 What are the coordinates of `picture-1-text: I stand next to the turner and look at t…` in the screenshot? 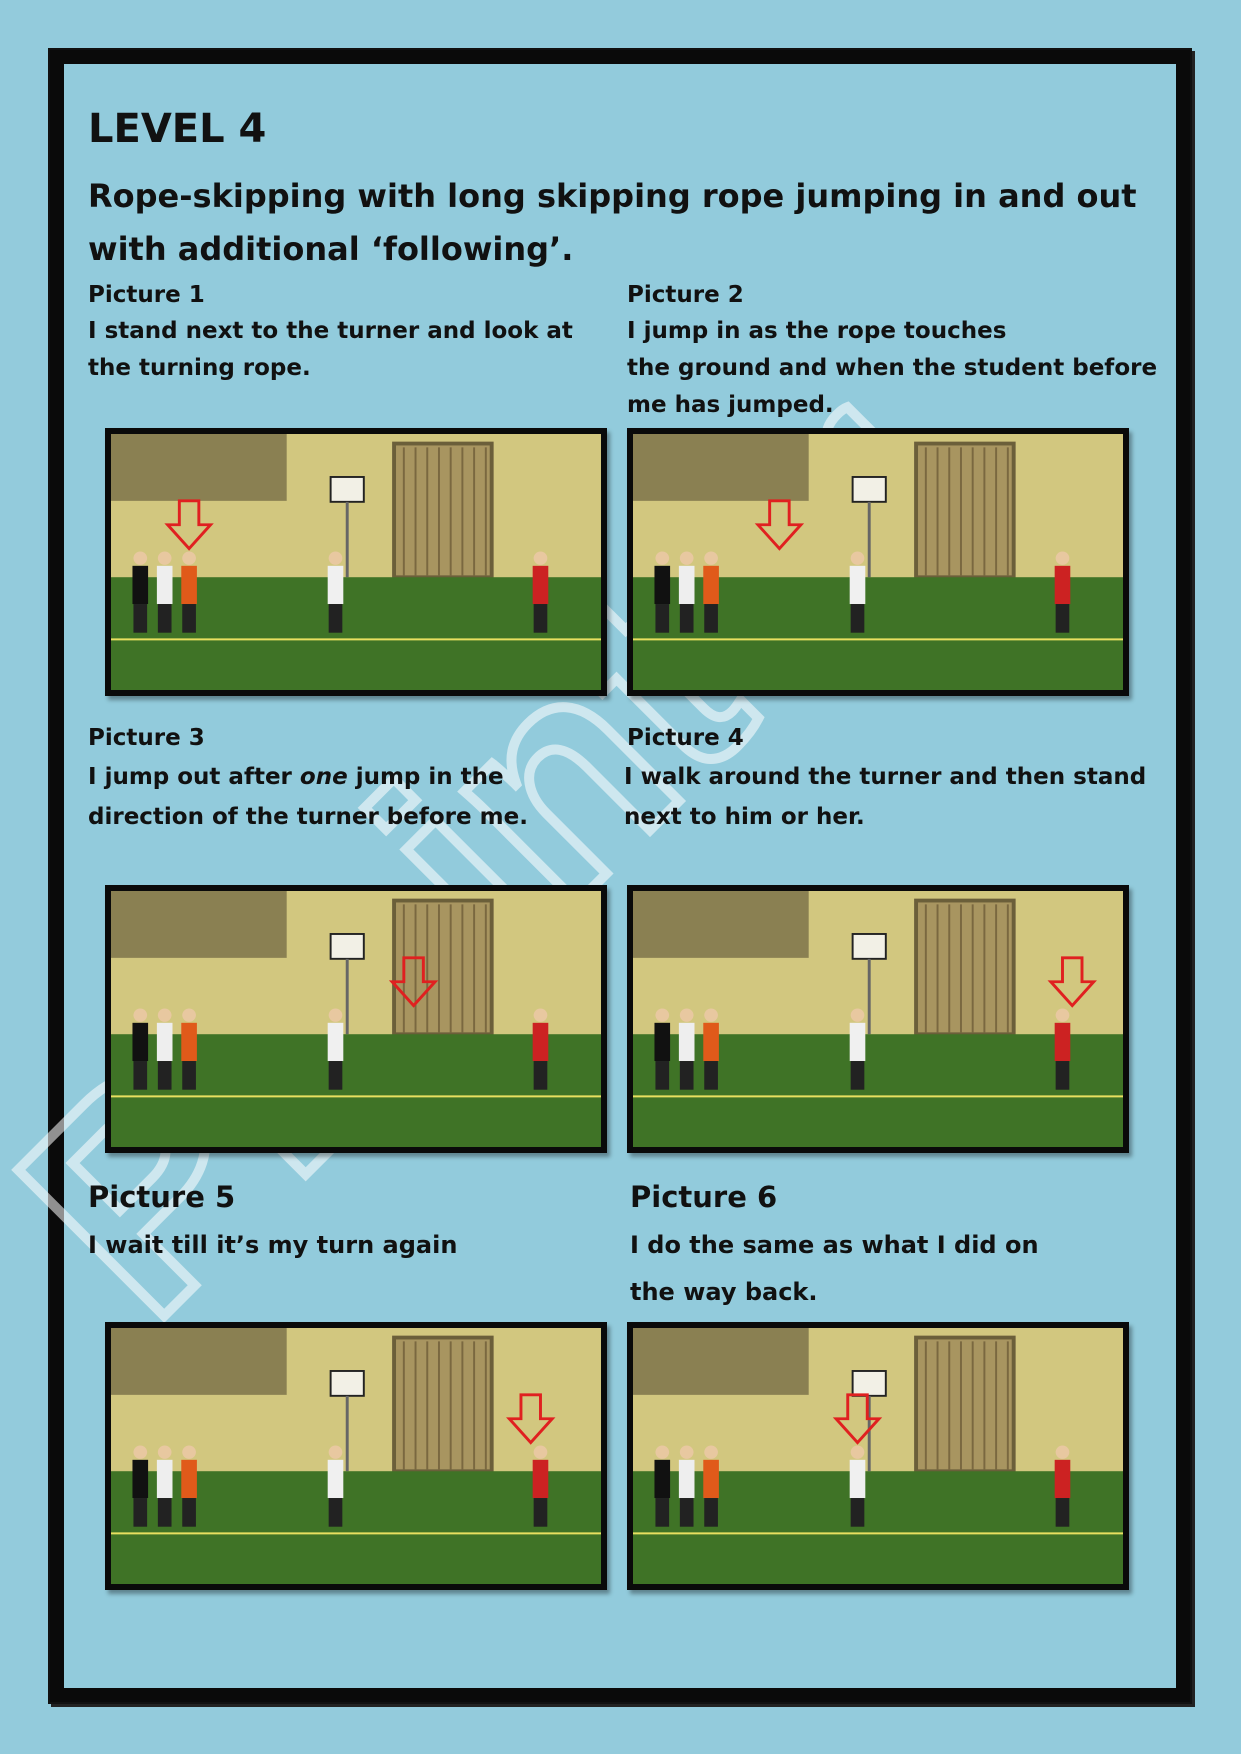 It's located at (330, 349).